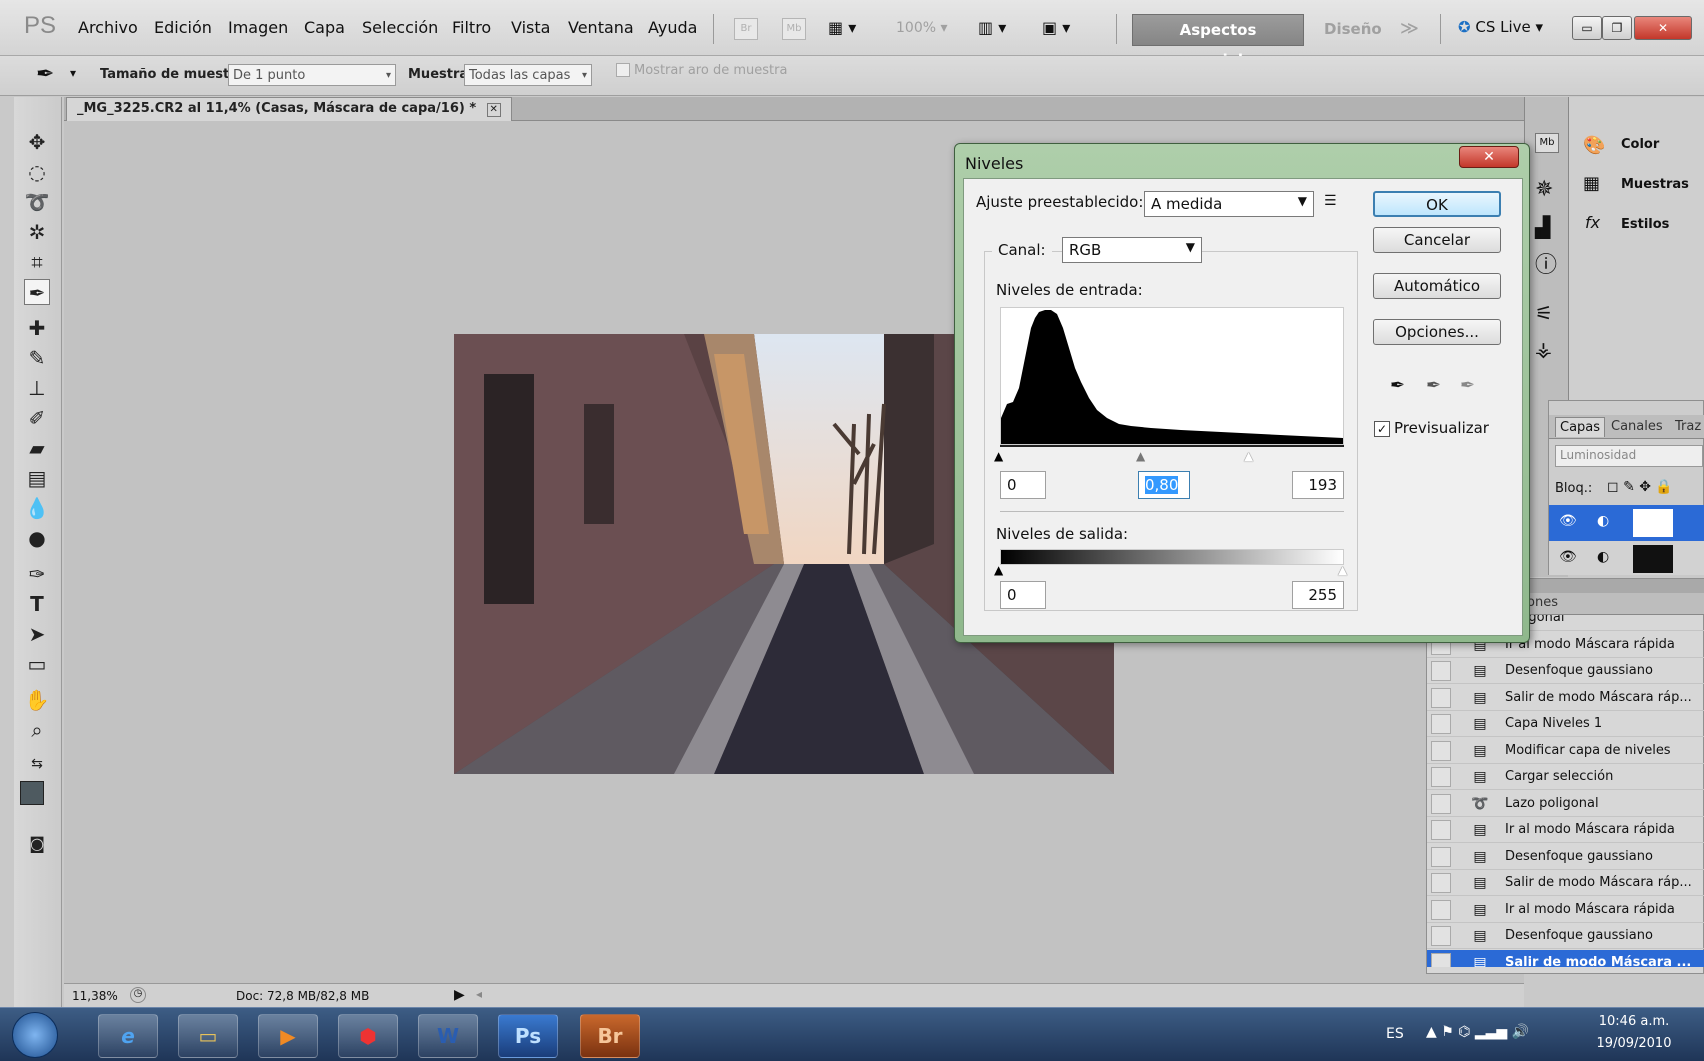 The width and height of the screenshot is (1704, 1061). I want to click on crop-tool-icon: ⌗, so click(37, 262).